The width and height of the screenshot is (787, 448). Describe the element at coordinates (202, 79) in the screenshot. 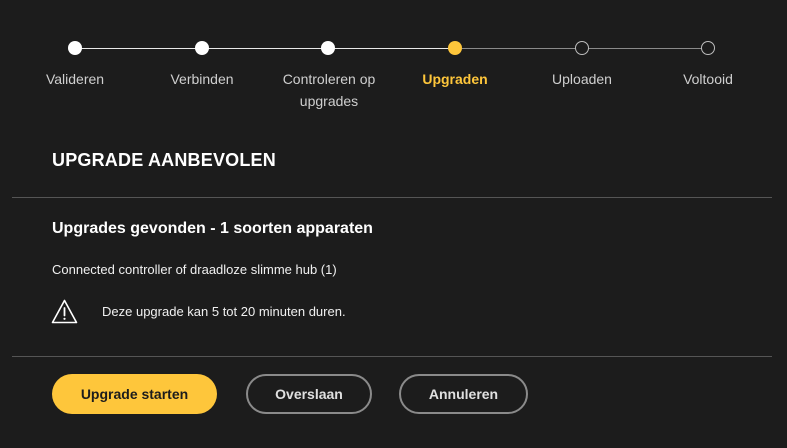

I see `step-label-verbinden: Verbinden` at that location.